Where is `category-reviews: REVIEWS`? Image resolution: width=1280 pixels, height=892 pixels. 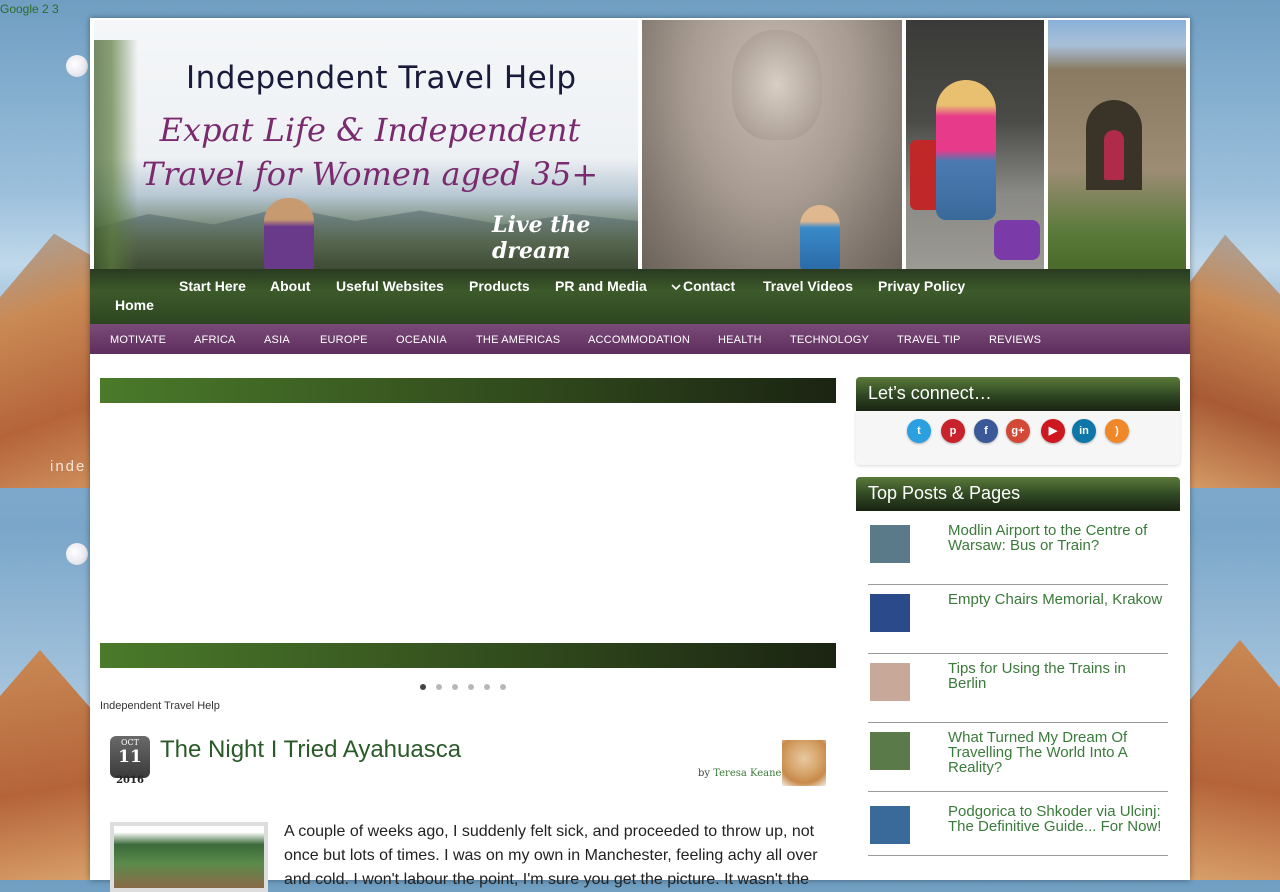
category-reviews: REVIEWS is located at coordinates (1015, 340).